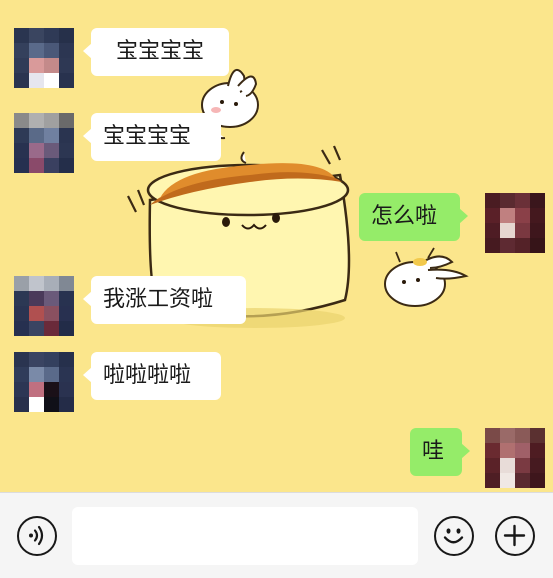 This screenshot has width=553, height=578. I want to click on plus-icon, so click(514, 535).